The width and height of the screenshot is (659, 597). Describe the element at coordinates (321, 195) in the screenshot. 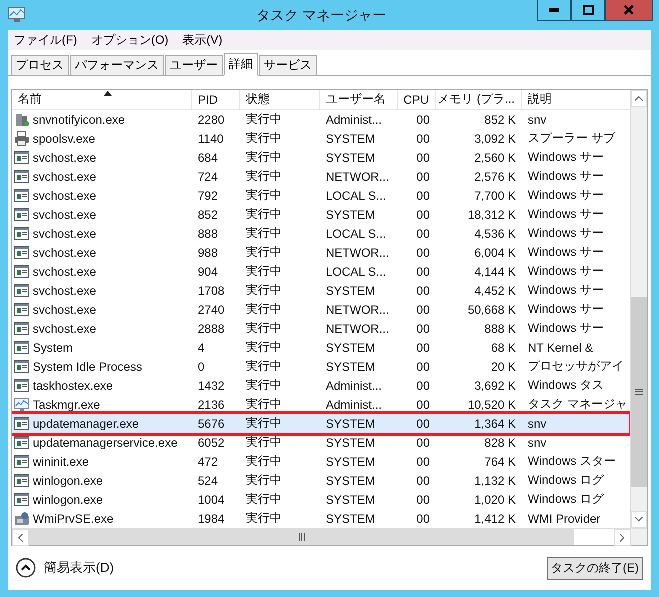

I see `process-row: svchost.exe 792 実行中 LOCAL S... 00 7,700 K Windows サー` at that location.